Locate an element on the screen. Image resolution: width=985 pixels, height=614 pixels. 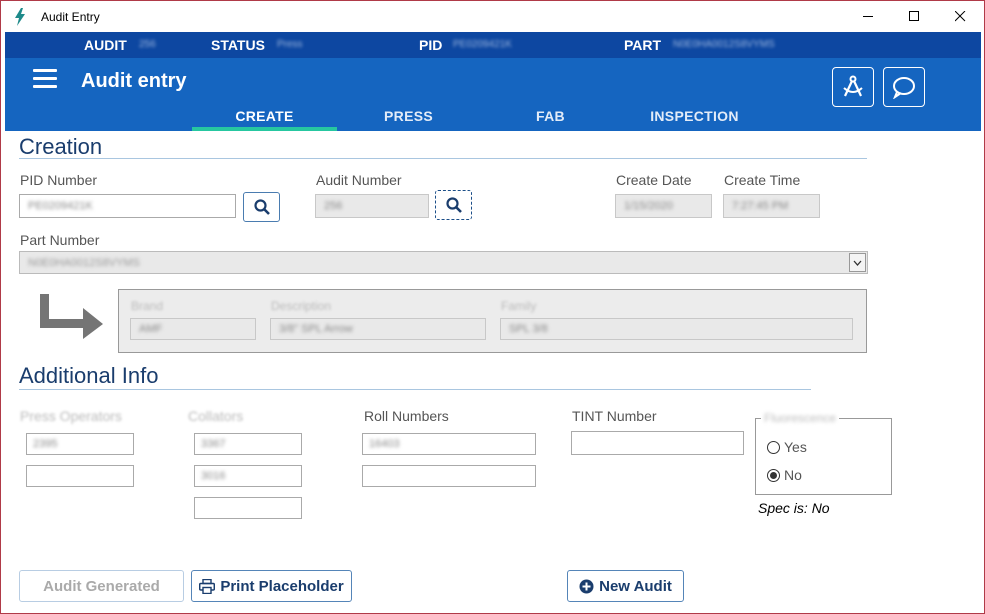
speech-bubble-icon is located at coordinates (904, 88).